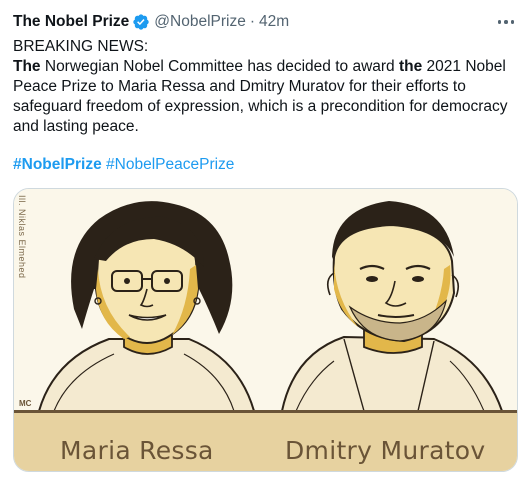 This screenshot has width=531, height=484. Describe the element at coordinates (22, 237) in the screenshot. I see `illustrator-signature: Ill. Niklas Elmehed` at that location.